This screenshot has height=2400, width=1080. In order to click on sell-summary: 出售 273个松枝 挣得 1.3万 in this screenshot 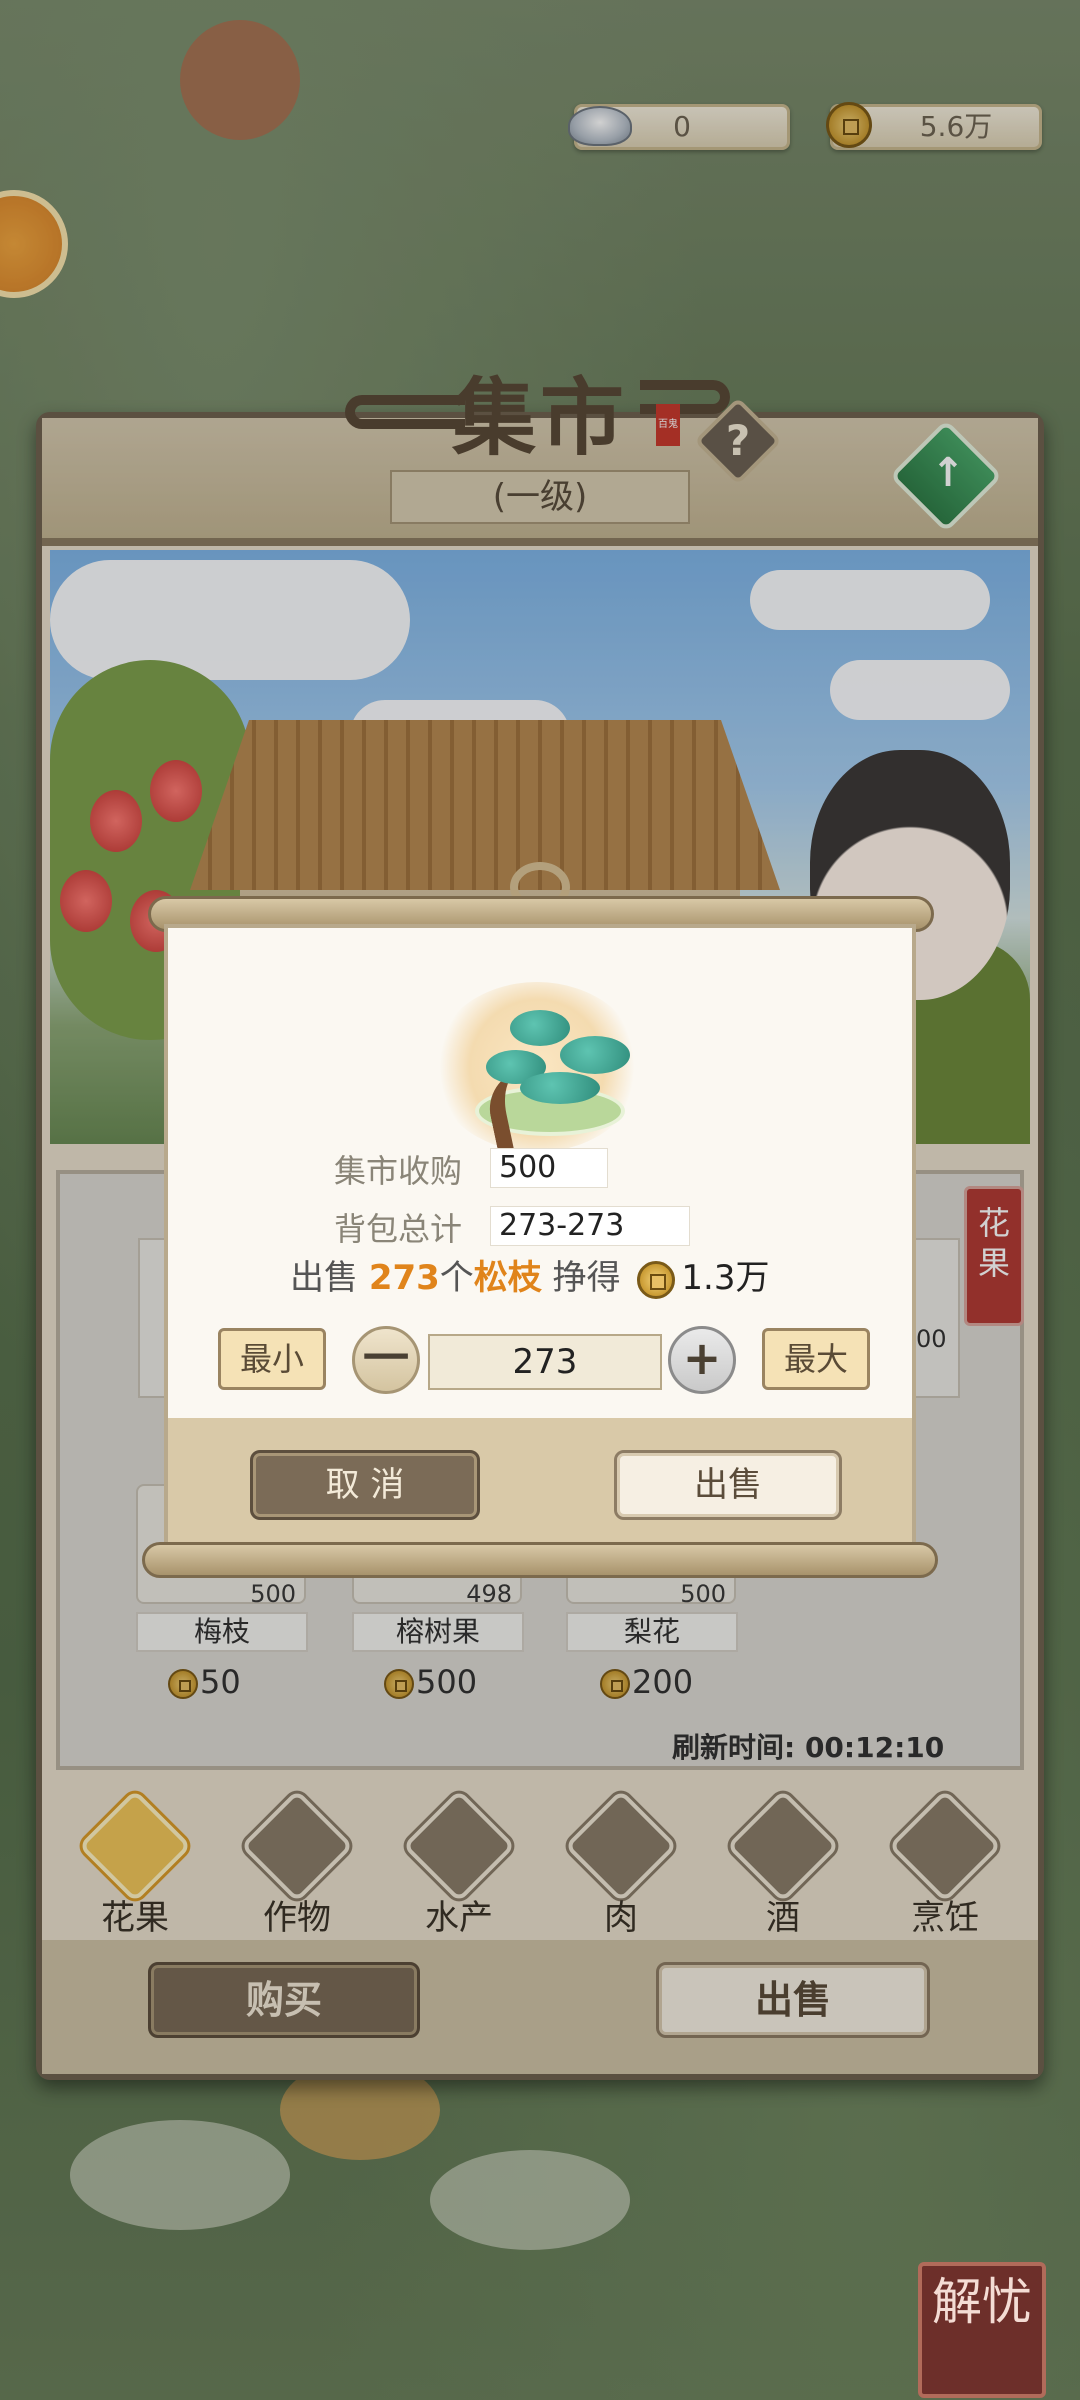, I will do `click(550, 1274)`.